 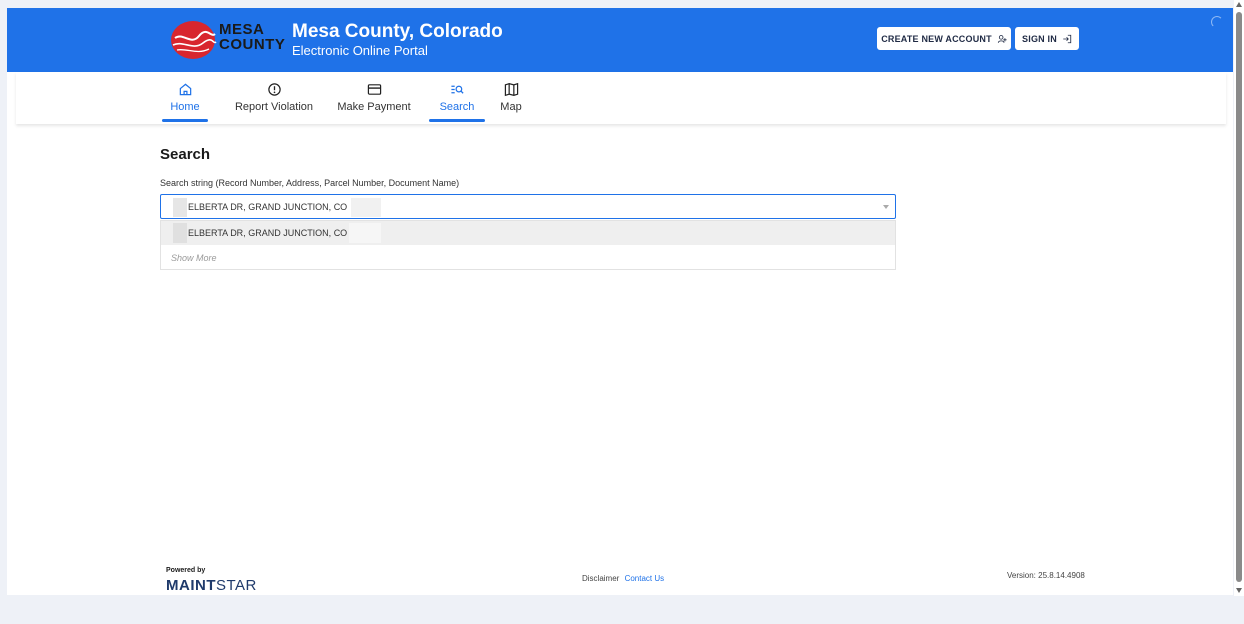 What do you see at coordinates (185, 89) in the screenshot?
I see `home-icon` at bounding box center [185, 89].